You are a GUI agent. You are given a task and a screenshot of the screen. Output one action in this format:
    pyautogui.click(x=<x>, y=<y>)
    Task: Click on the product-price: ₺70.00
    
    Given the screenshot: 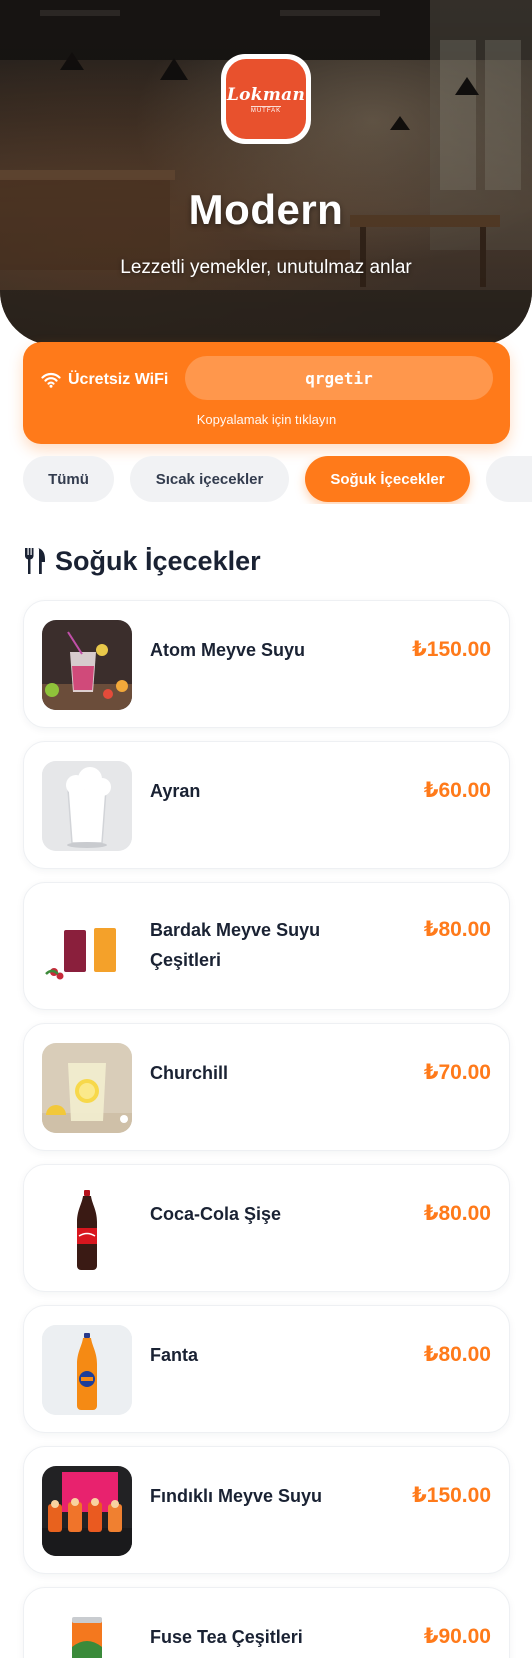 What is the action you would take?
    pyautogui.click(x=457, y=1072)
    